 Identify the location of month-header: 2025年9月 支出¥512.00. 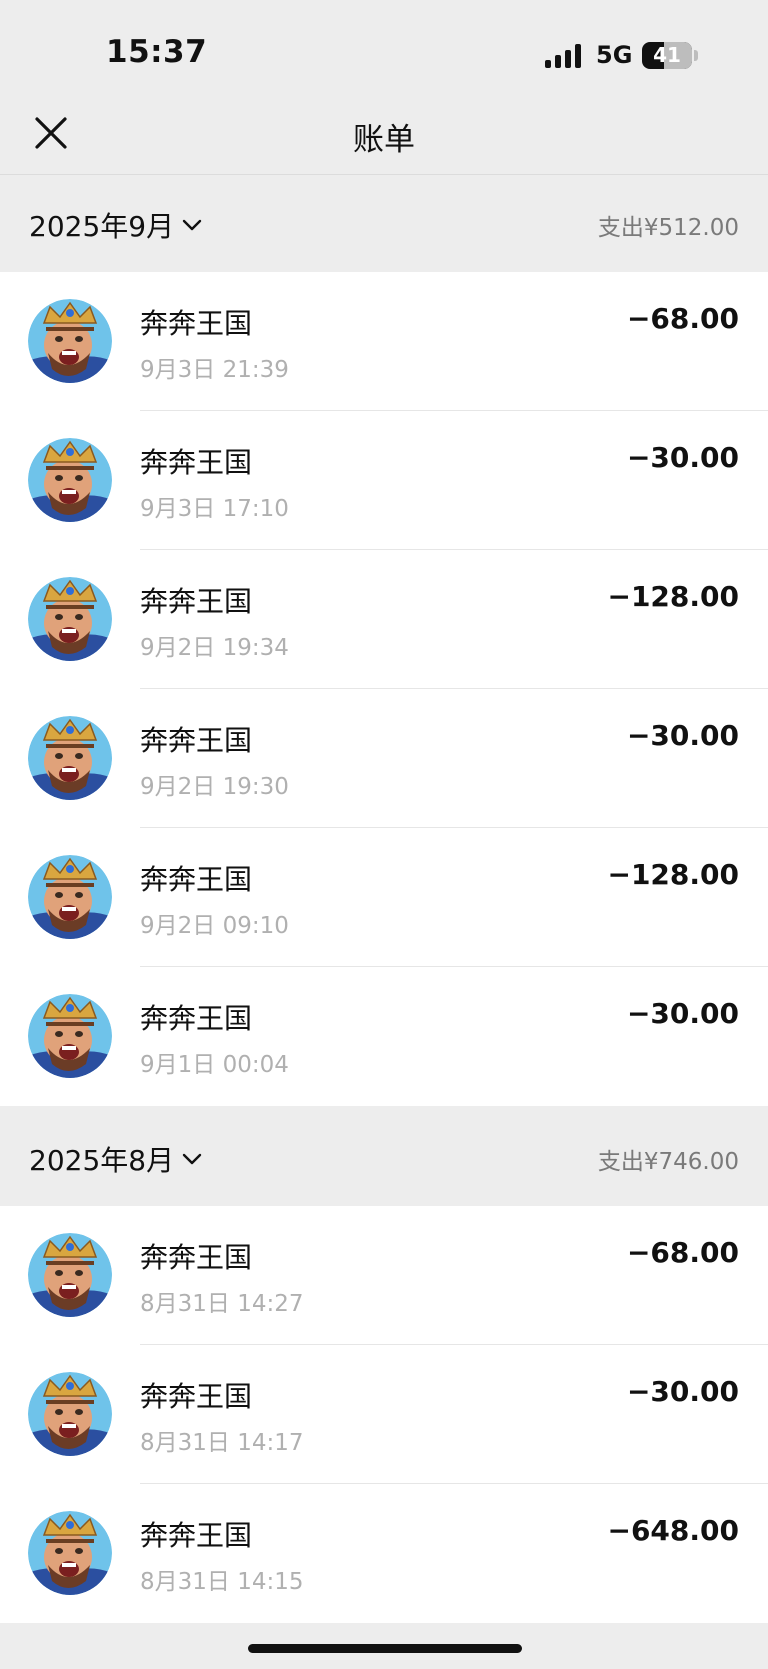
(384, 223).